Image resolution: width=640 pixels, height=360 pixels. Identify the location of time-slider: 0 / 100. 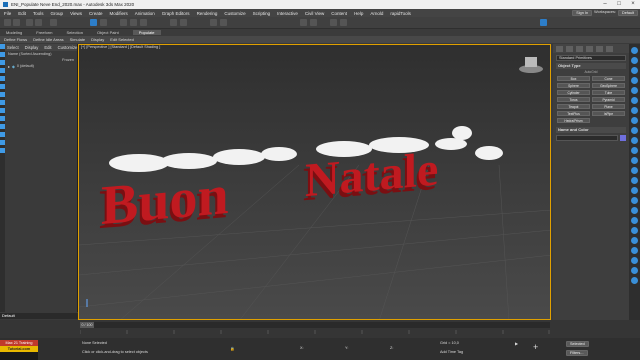
(315, 325).